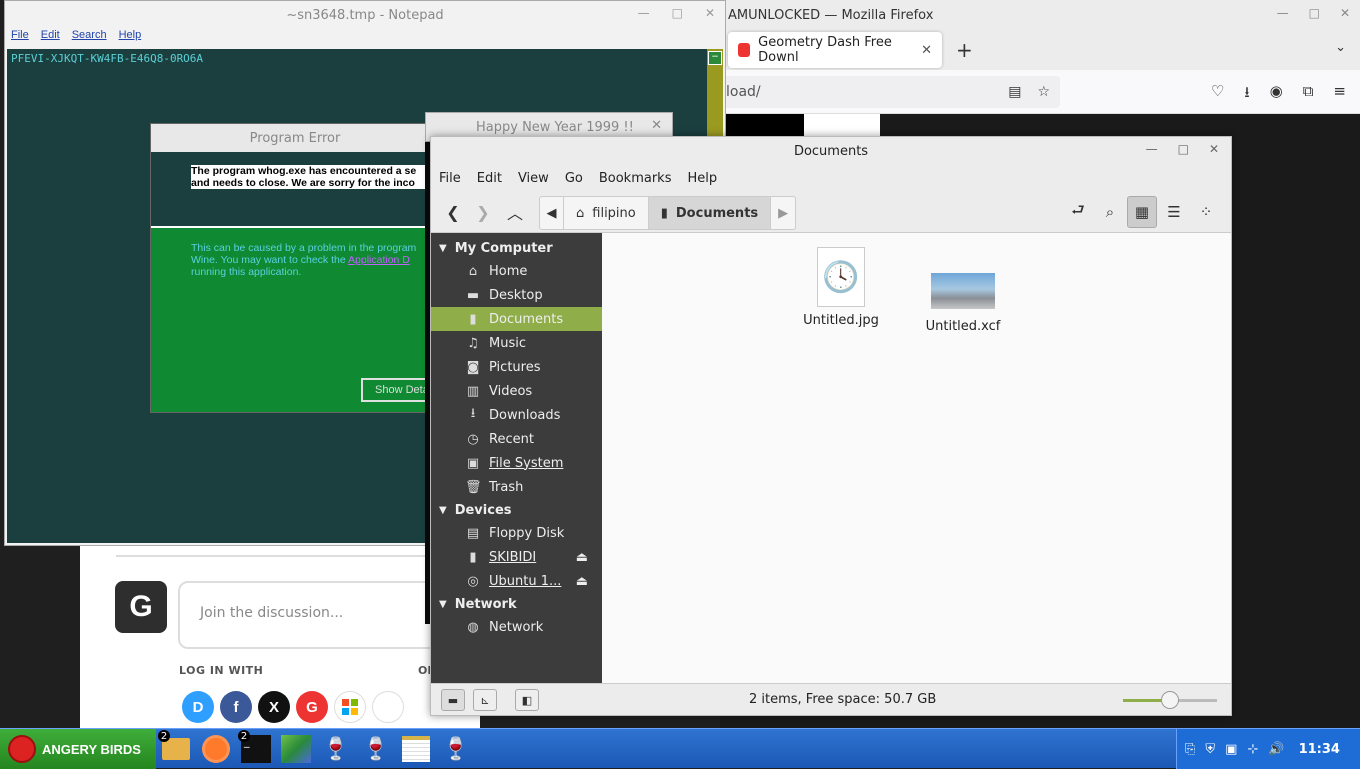 The height and width of the screenshot is (769, 1360). What do you see at coordinates (926, 50) in the screenshot?
I see `tab-close-icon: ✕` at bounding box center [926, 50].